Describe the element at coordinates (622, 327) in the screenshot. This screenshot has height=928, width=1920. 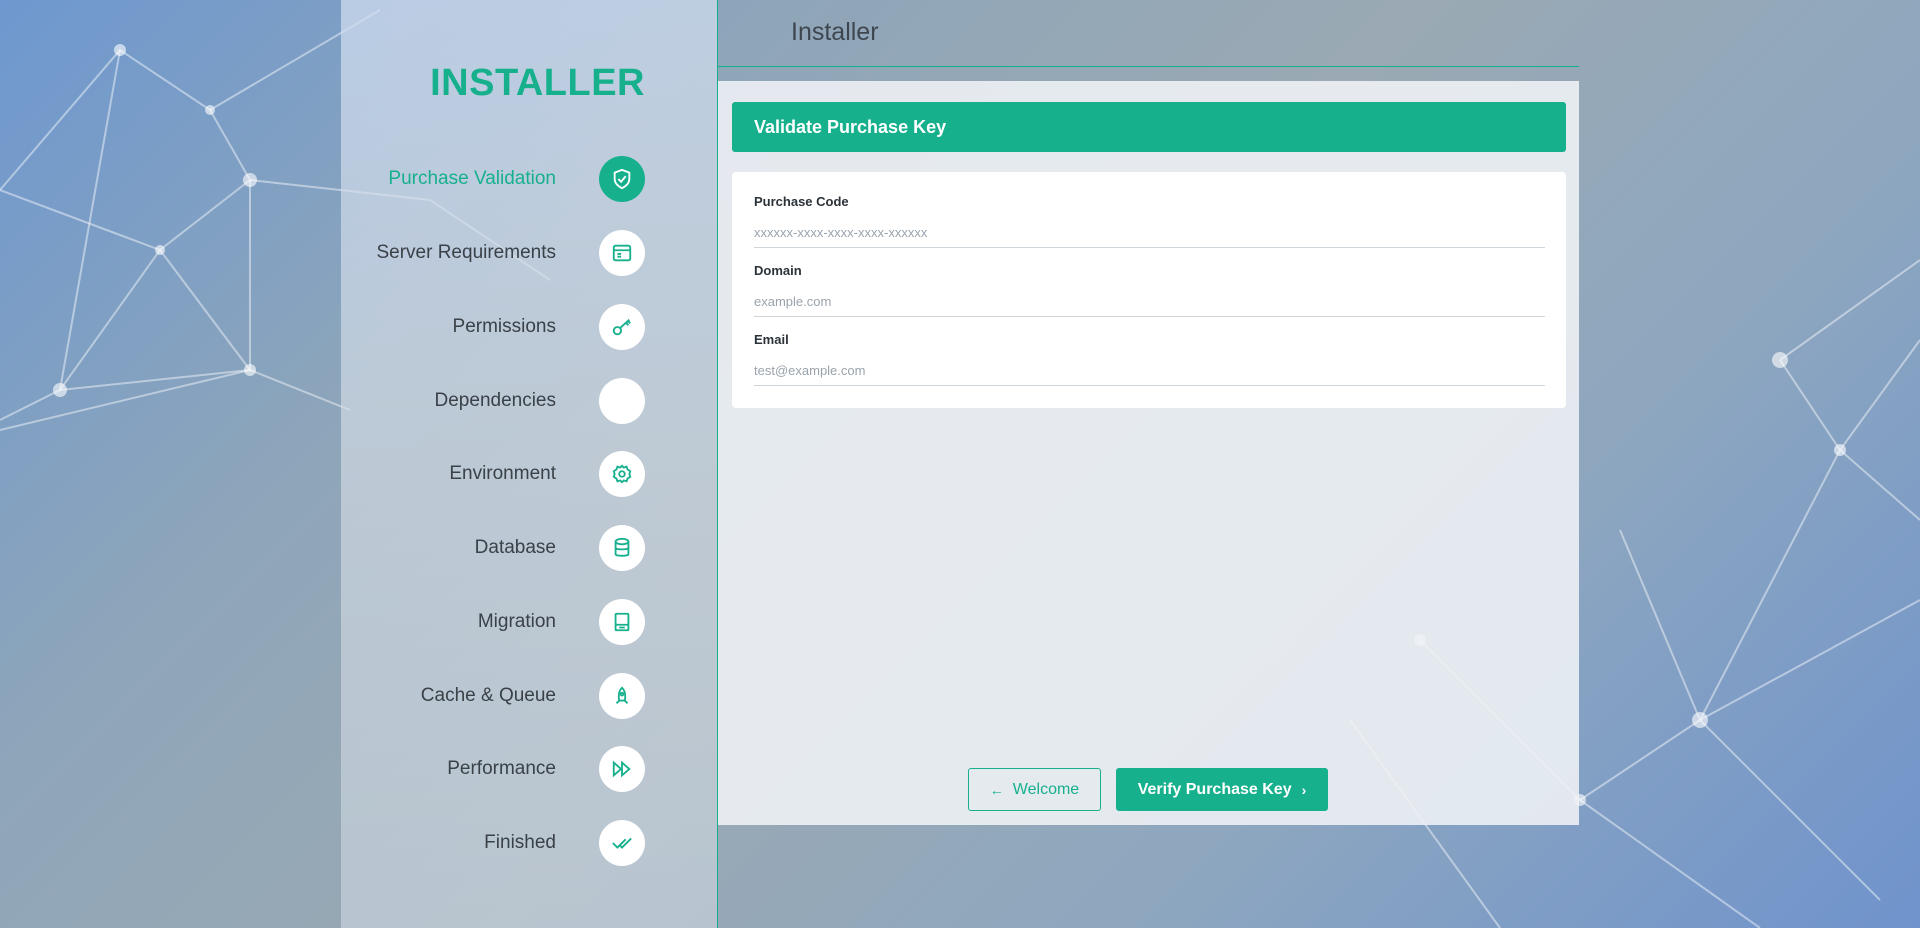
I see `key-icon` at that location.